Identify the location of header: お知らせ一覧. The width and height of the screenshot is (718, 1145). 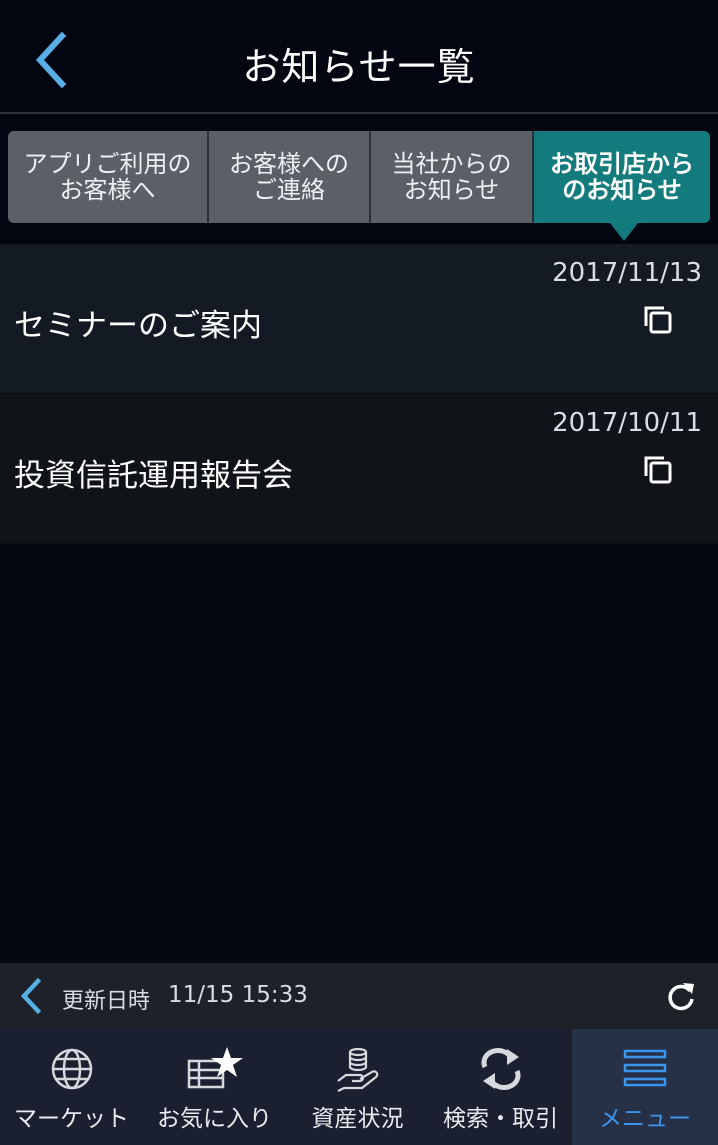
(359, 57).